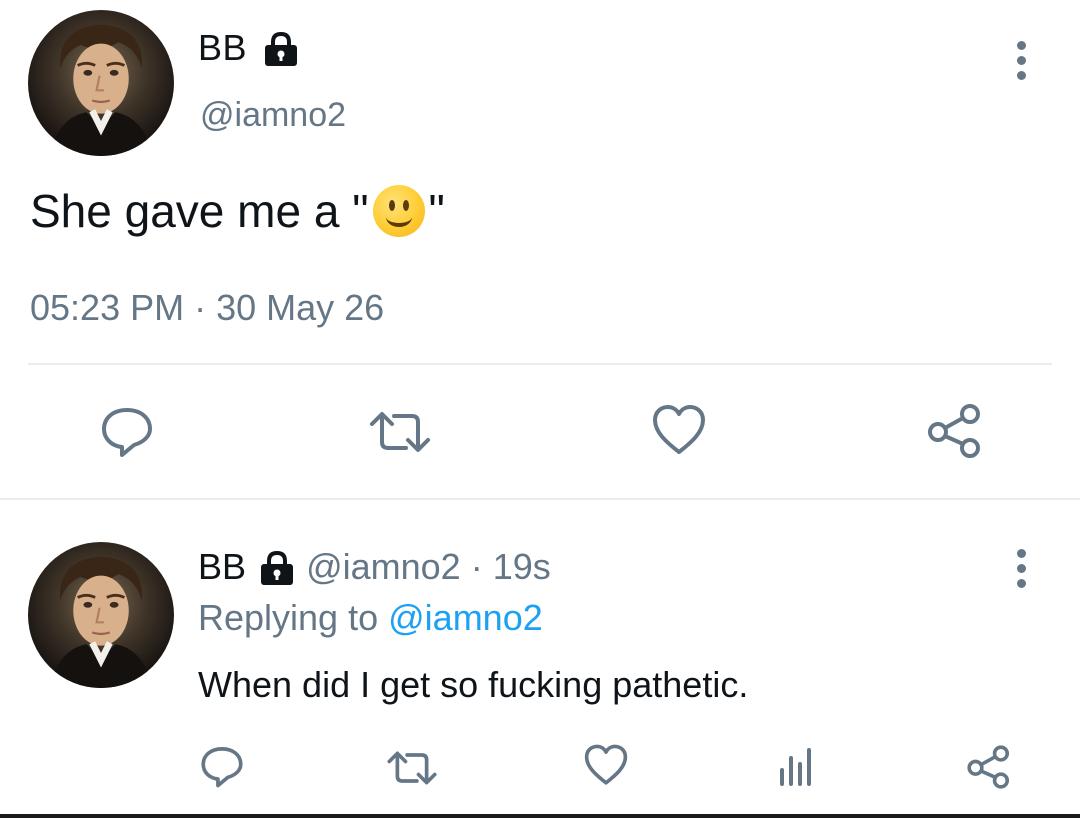 The height and width of the screenshot is (818, 1080). I want to click on reply-reply-button, so click(222, 766).